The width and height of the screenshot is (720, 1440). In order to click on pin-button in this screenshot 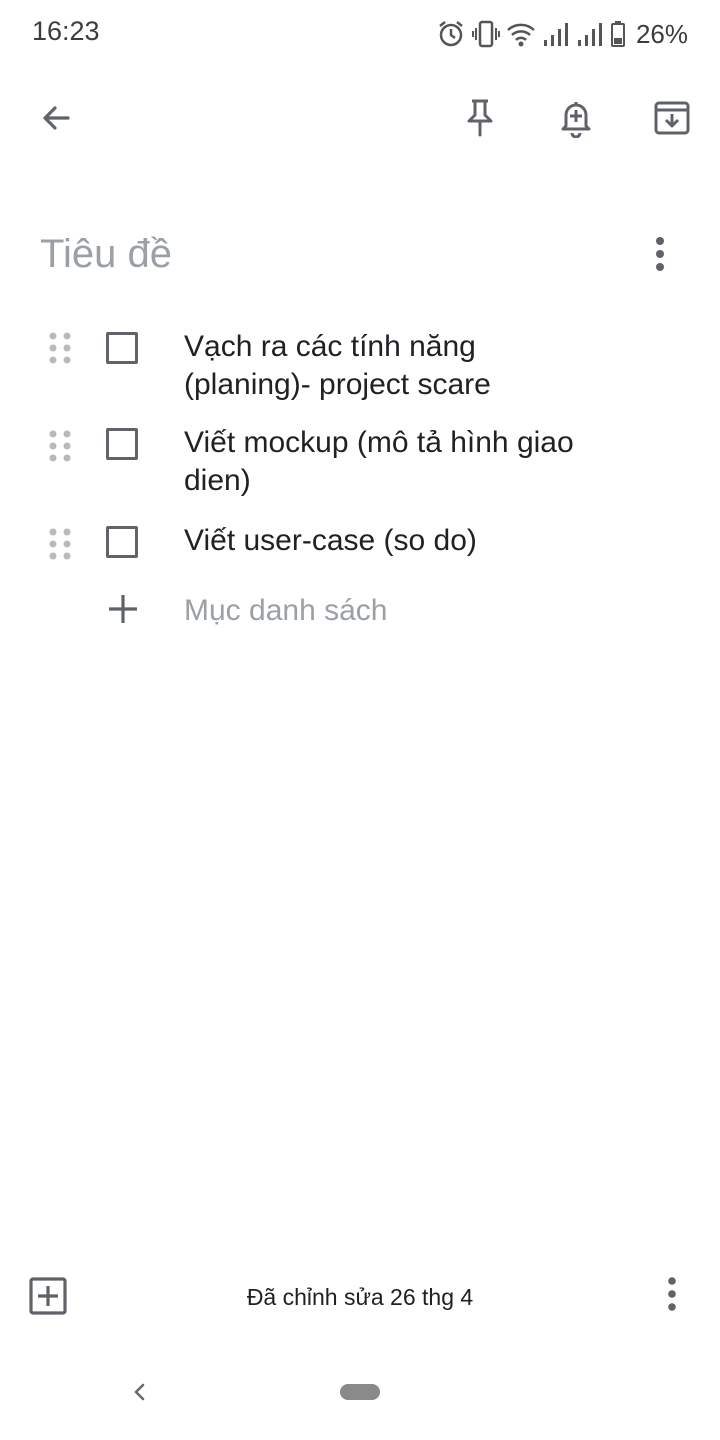, I will do `click(480, 120)`.